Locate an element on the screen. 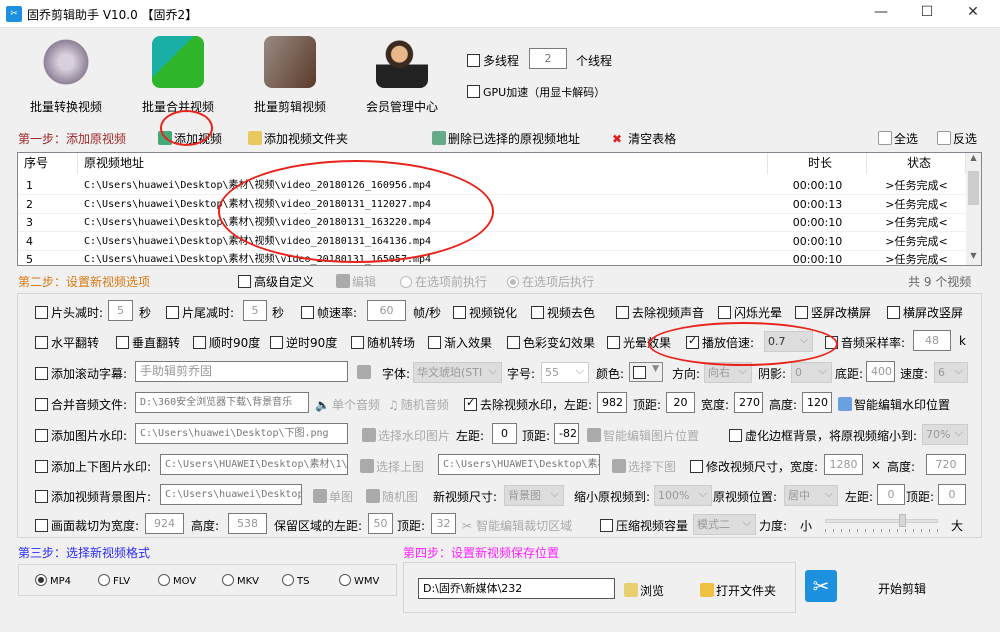 The height and width of the screenshot is (632, 1000). delete-selected-button: 删除已选择的原视频地址 is located at coordinates (506, 138).